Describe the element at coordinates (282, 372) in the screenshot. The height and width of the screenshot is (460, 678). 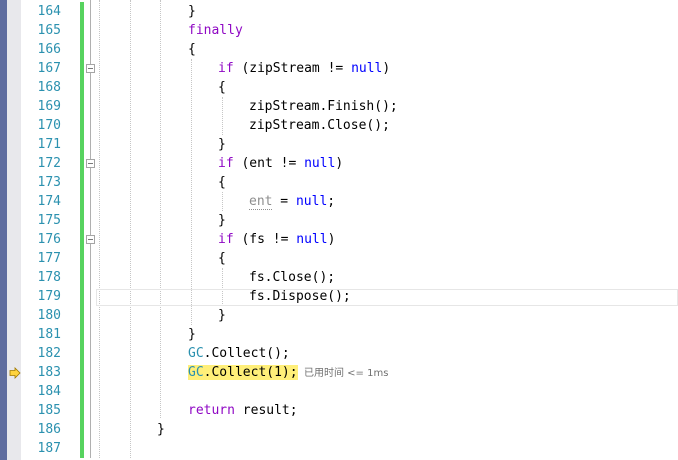
I see `call-suffix: (1);` at that location.